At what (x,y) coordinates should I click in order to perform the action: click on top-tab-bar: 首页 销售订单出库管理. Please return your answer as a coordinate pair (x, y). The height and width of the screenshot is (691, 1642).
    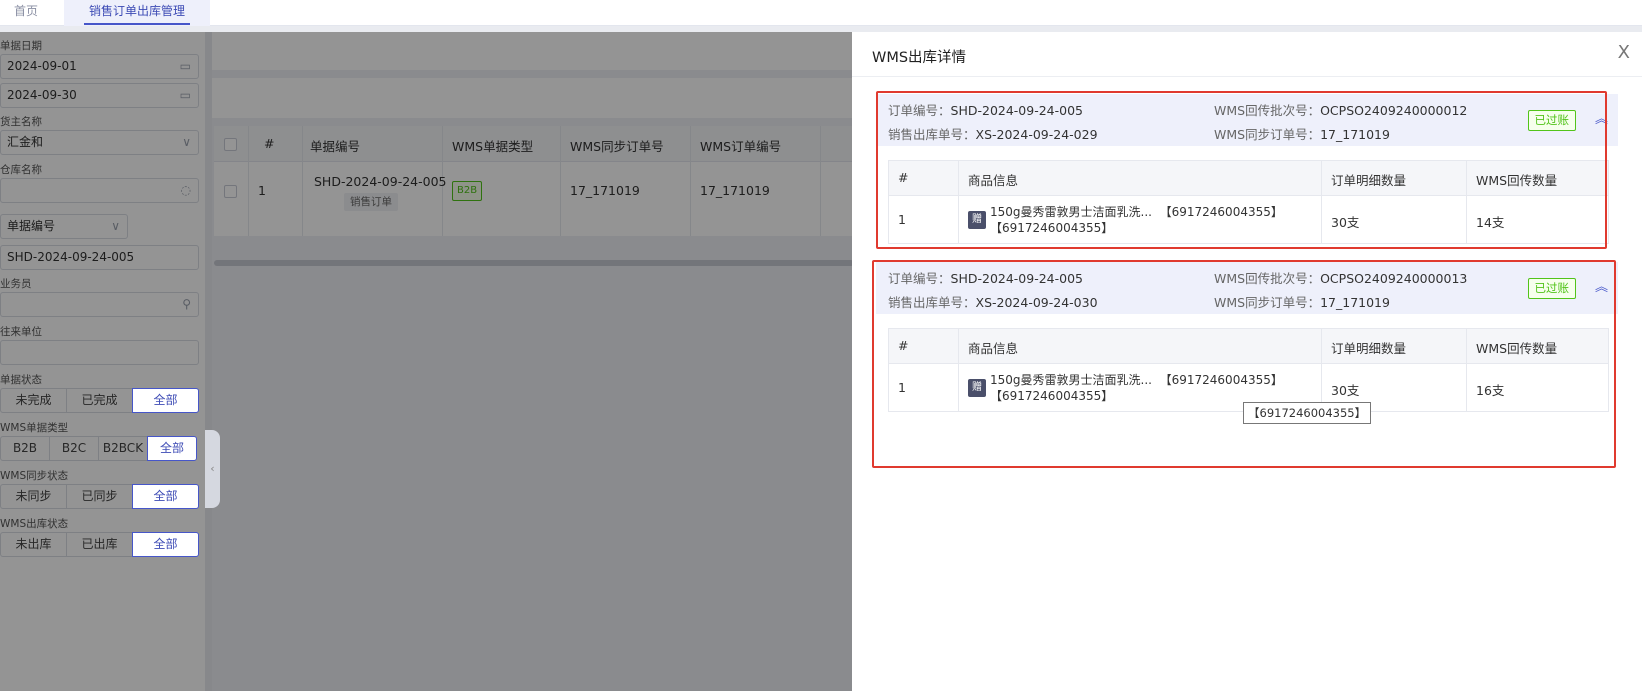
    Looking at the image, I should click on (821, 13).